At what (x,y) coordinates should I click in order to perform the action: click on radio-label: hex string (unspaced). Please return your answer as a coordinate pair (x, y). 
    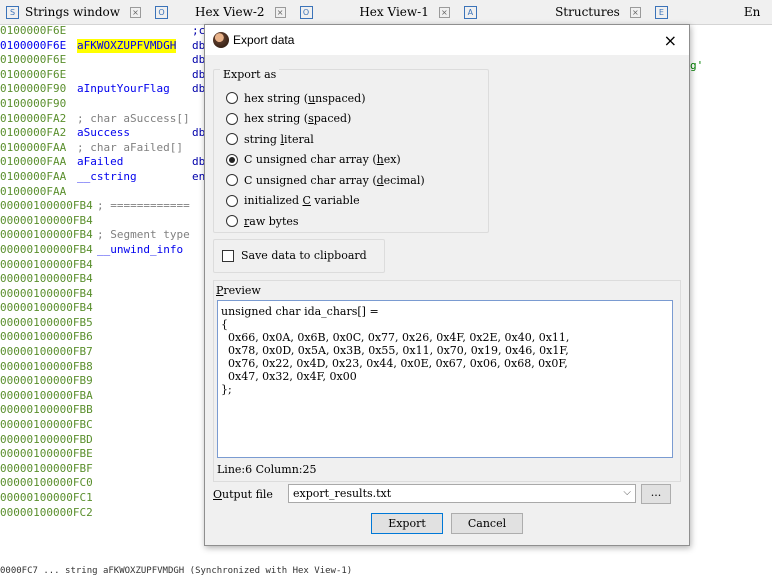
    Looking at the image, I should click on (305, 98).